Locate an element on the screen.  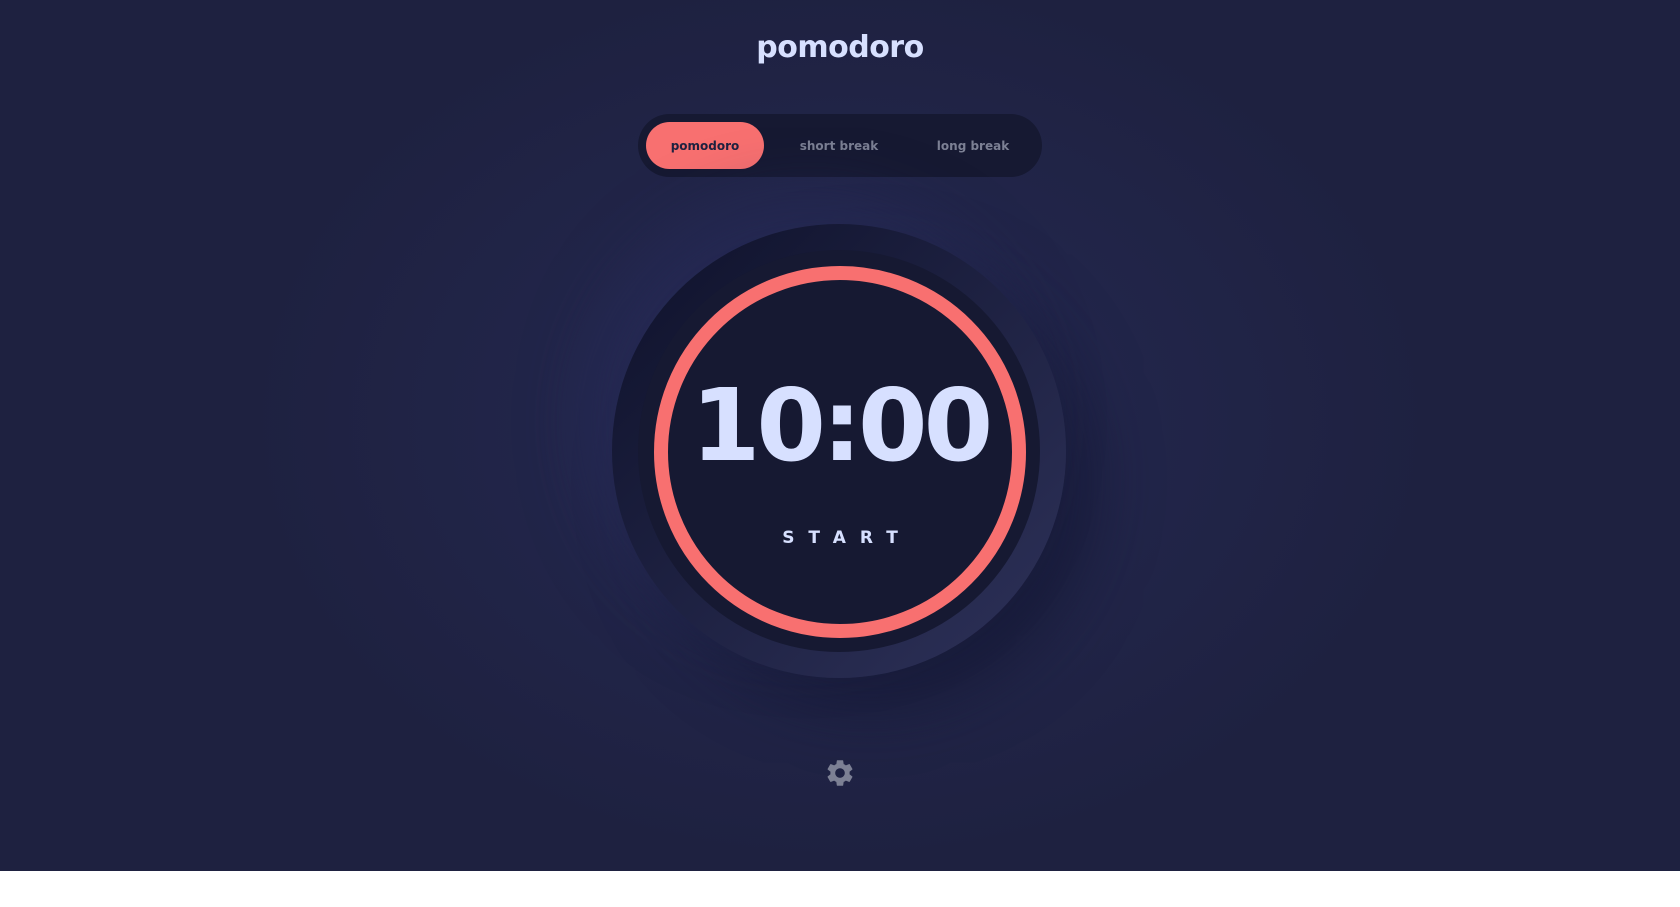
gear-icon is located at coordinates (840, 773).